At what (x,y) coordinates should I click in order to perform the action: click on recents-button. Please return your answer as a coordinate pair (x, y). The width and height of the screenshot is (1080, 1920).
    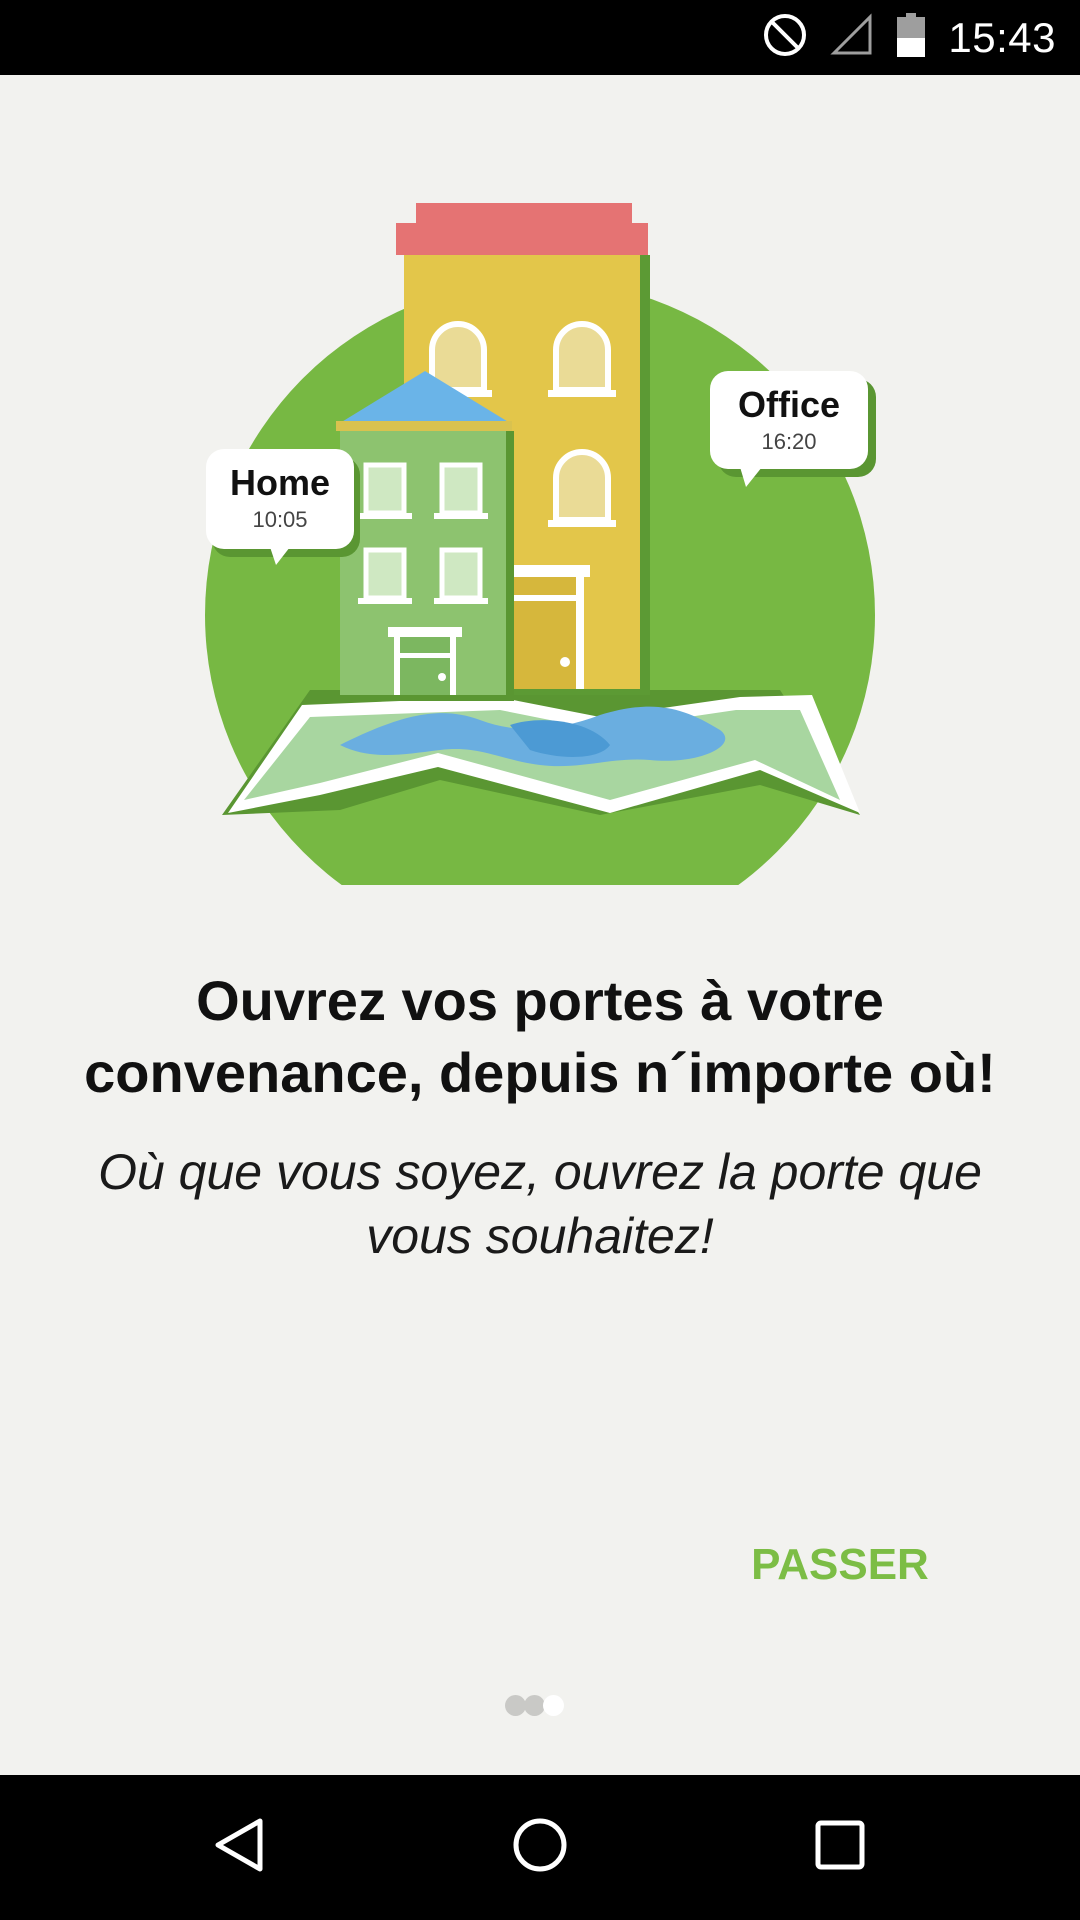
    Looking at the image, I should click on (840, 1847).